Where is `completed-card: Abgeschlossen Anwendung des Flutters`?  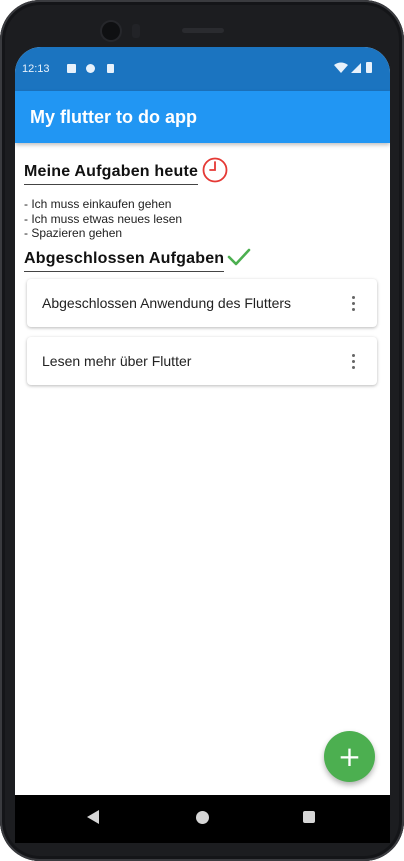 completed-card: Abgeschlossen Anwendung des Flutters is located at coordinates (202, 303).